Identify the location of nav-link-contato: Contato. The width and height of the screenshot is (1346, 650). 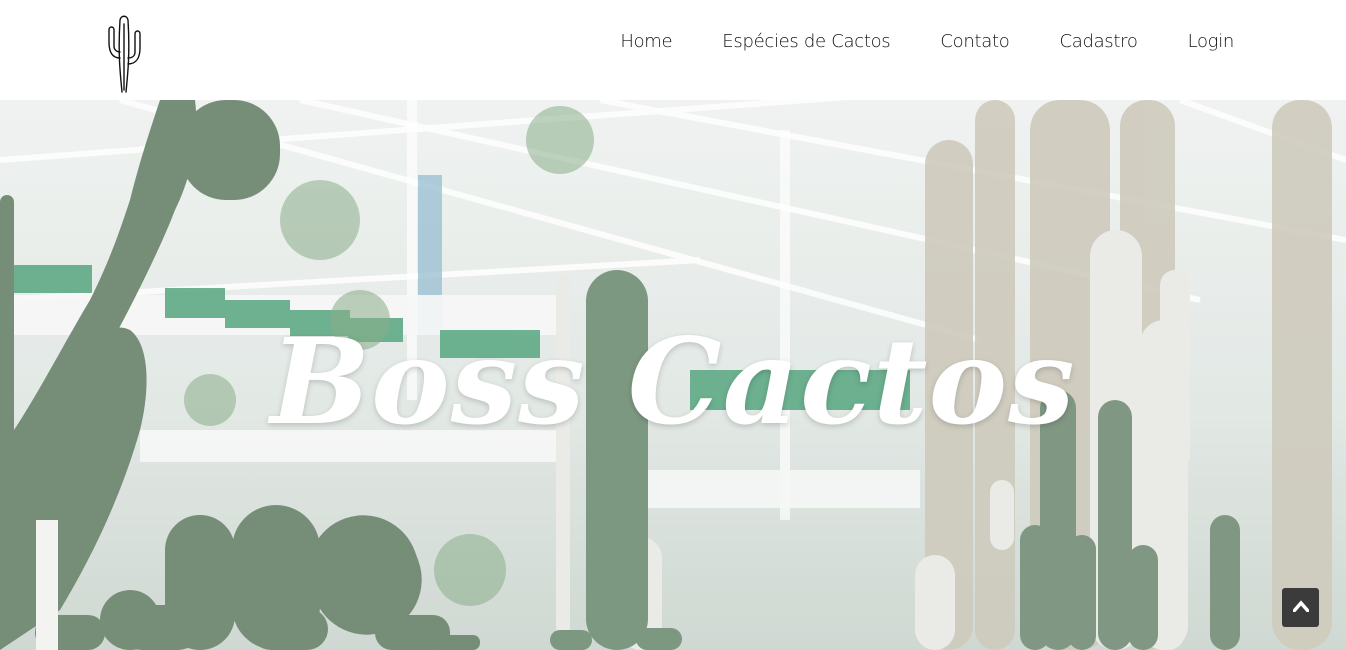
(974, 42).